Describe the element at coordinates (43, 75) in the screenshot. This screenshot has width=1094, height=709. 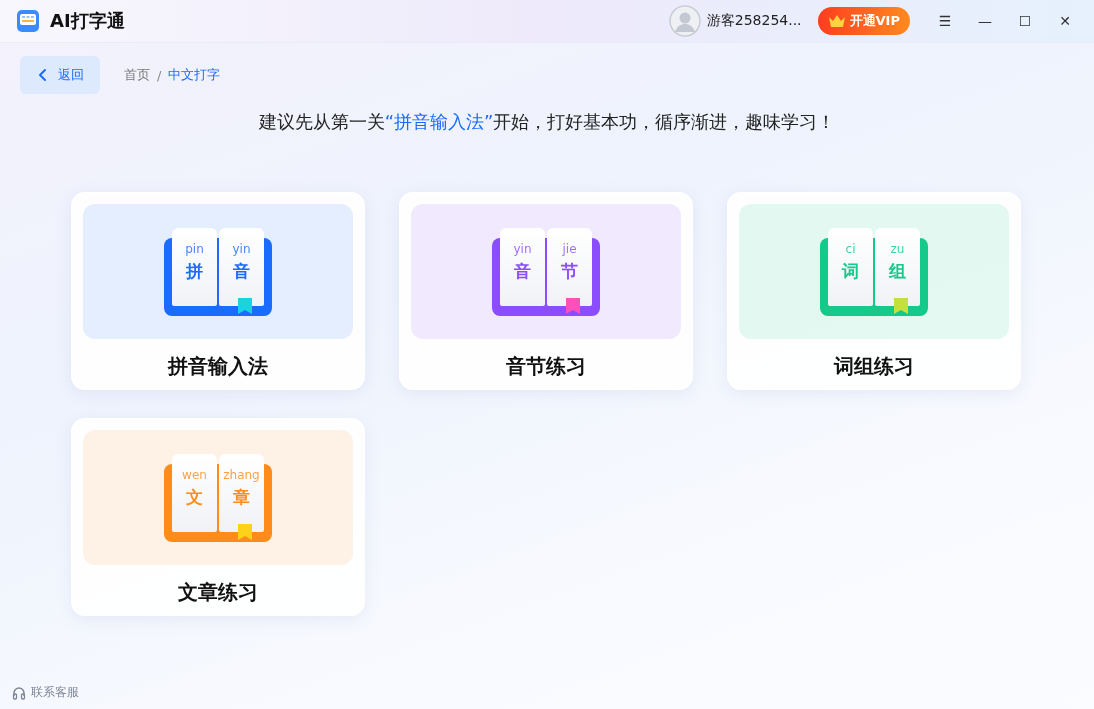
I see `chevron-left-icon` at that location.